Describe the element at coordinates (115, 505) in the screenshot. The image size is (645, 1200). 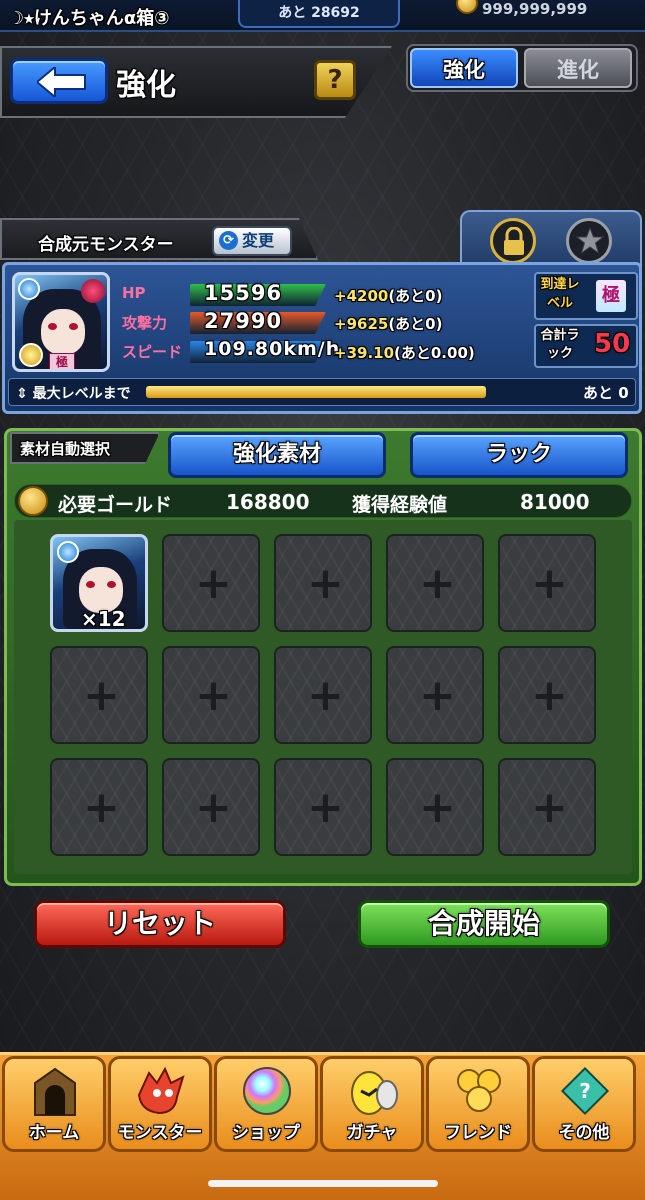
I see `gold-required-label: 必要ゴールド` at that location.